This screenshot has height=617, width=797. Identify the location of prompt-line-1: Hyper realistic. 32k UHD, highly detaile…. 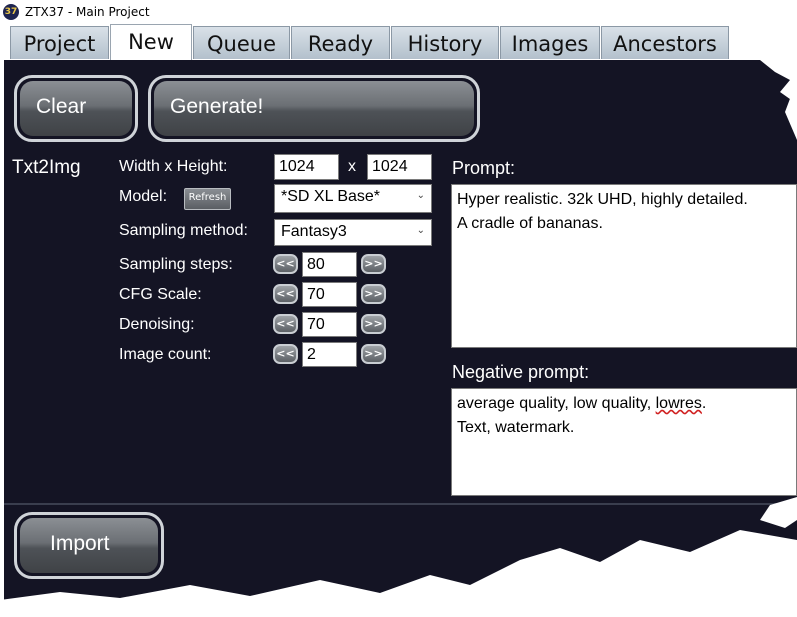
(602, 199).